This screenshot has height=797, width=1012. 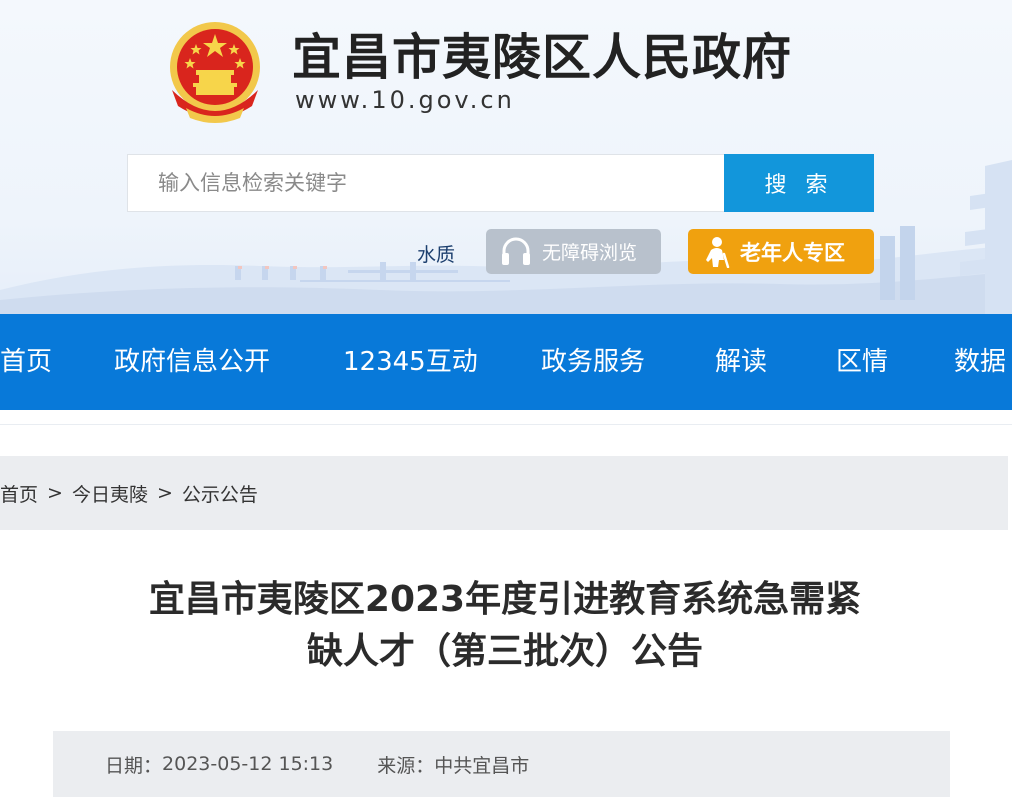 I want to click on source-label: 来源：, so click(x=406, y=765).